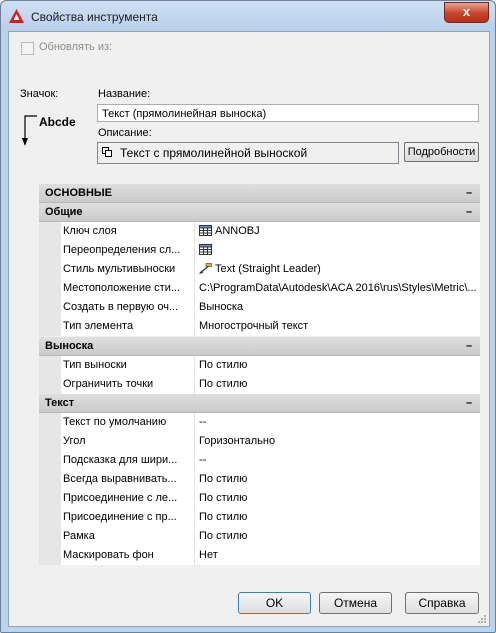  What do you see at coordinates (259, 403) in the screenshot?
I see `group-text: Текст –` at bounding box center [259, 403].